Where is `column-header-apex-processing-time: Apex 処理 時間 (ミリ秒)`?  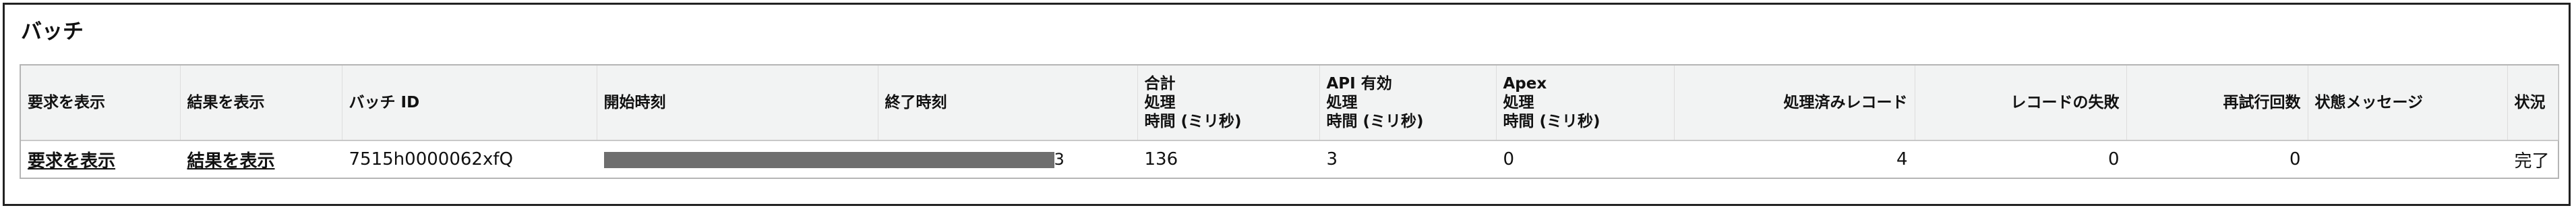
column-header-apex-processing-time: Apex 処理 時間 (ミリ秒) is located at coordinates (1585, 103).